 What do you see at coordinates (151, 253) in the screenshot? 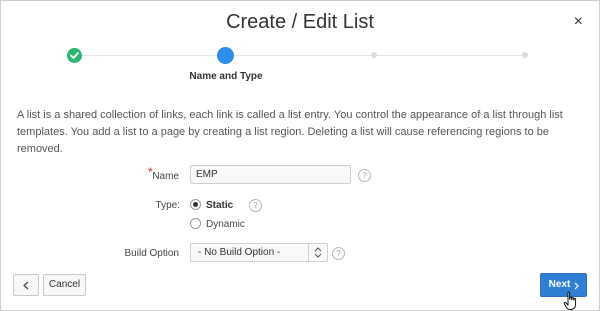
I see `build-option-label: Build Option` at bounding box center [151, 253].